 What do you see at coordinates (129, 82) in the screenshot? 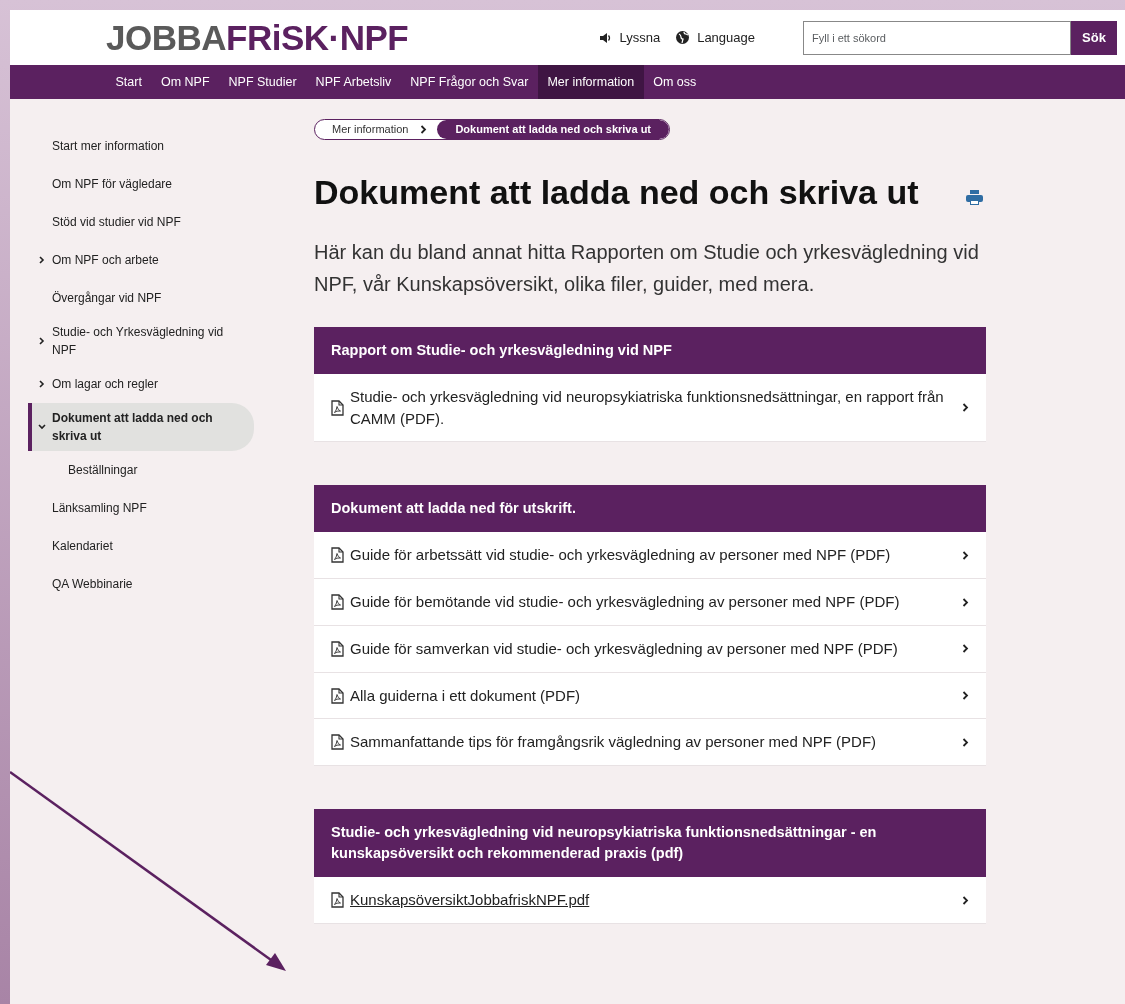
I see `nav-tab: Start` at bounding box center [129, 82].